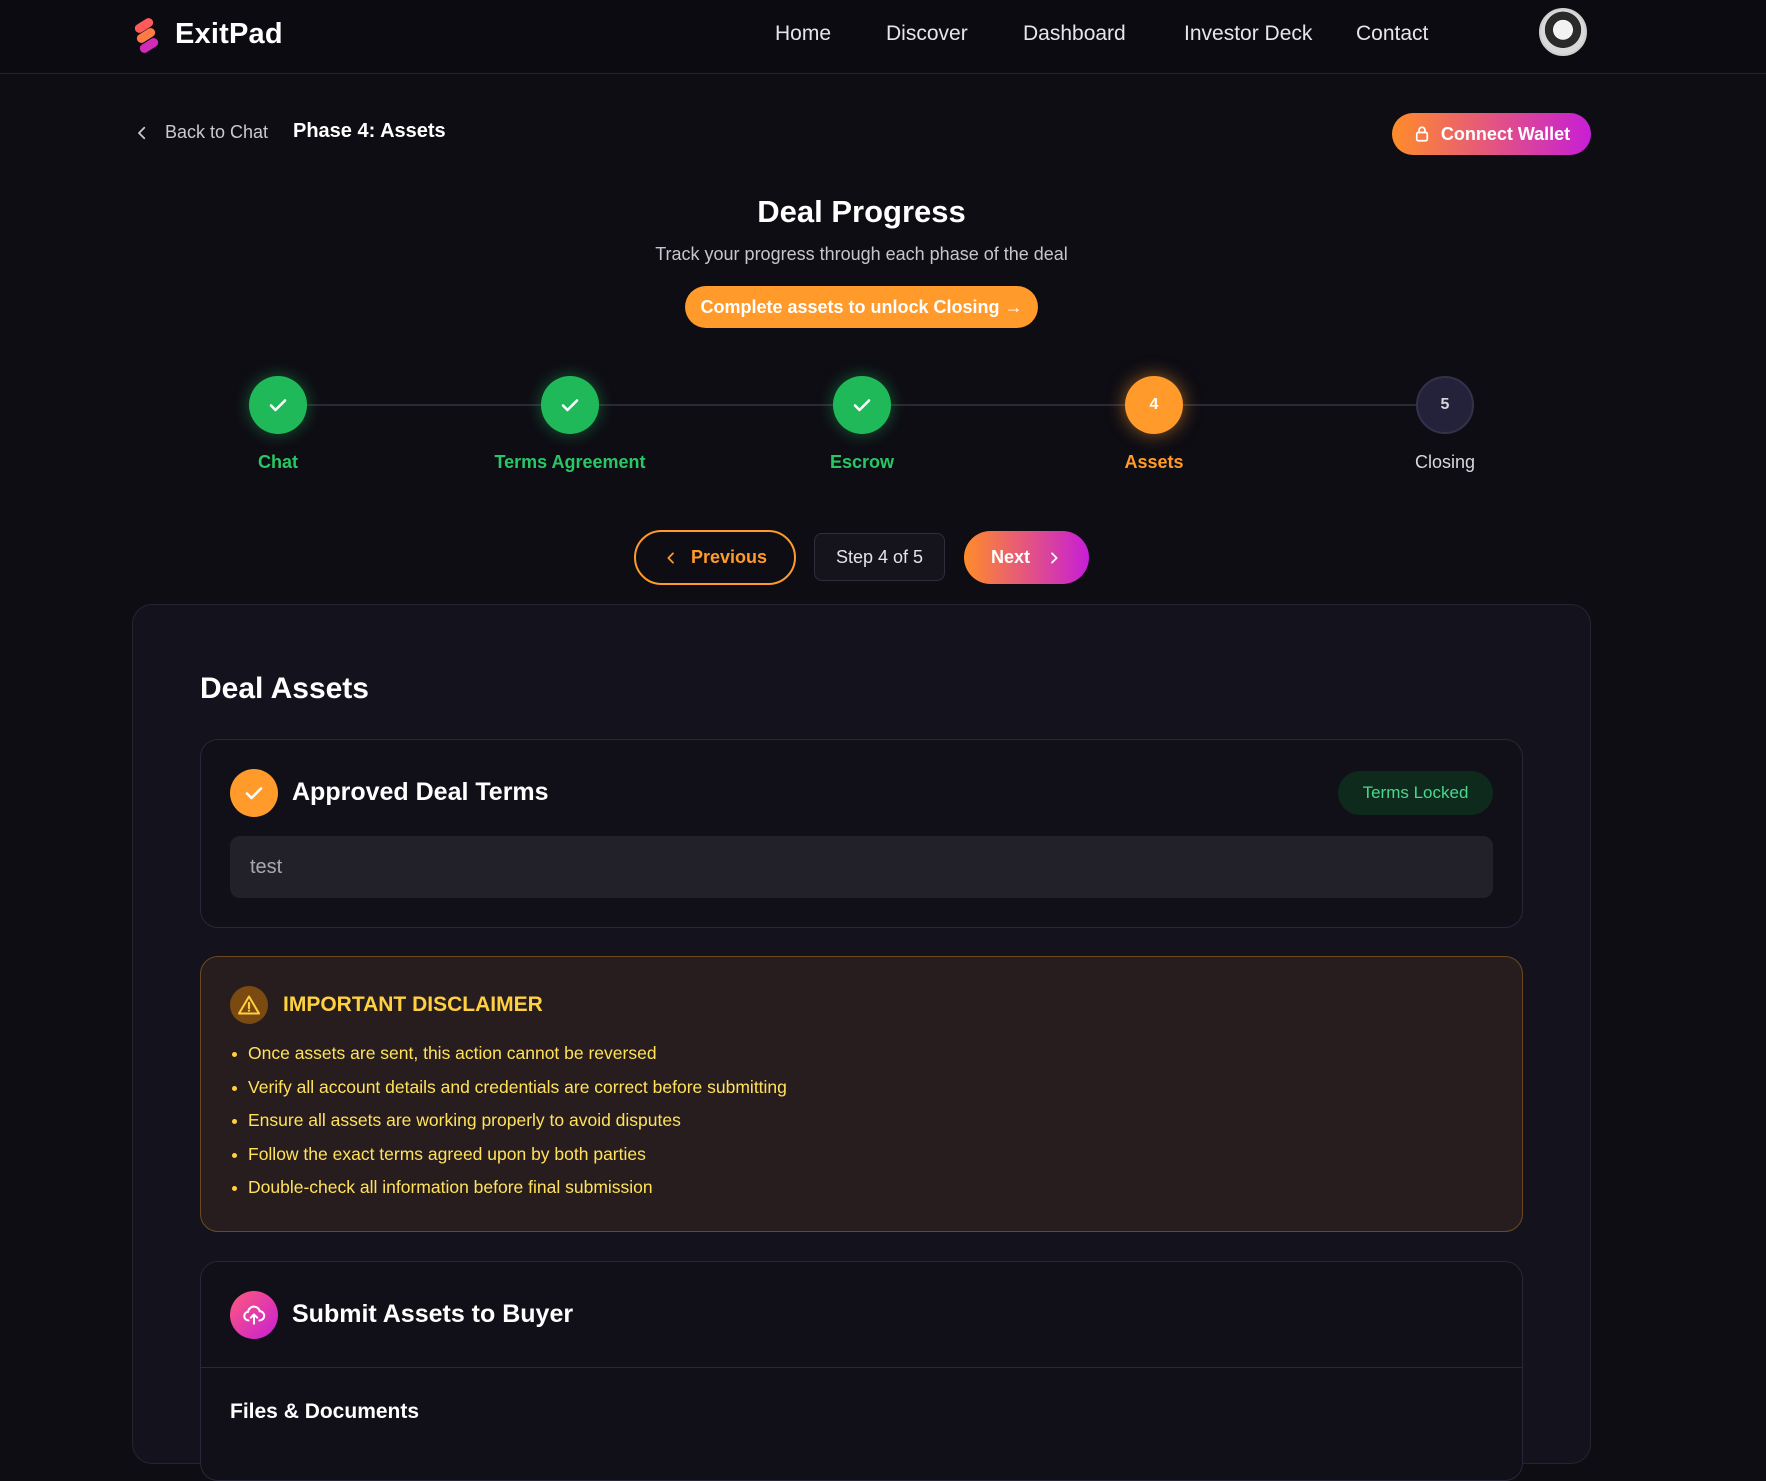 This screenshot has width=1766, height=1481. I want to click on terms-content-field: test, so click(861, 867).